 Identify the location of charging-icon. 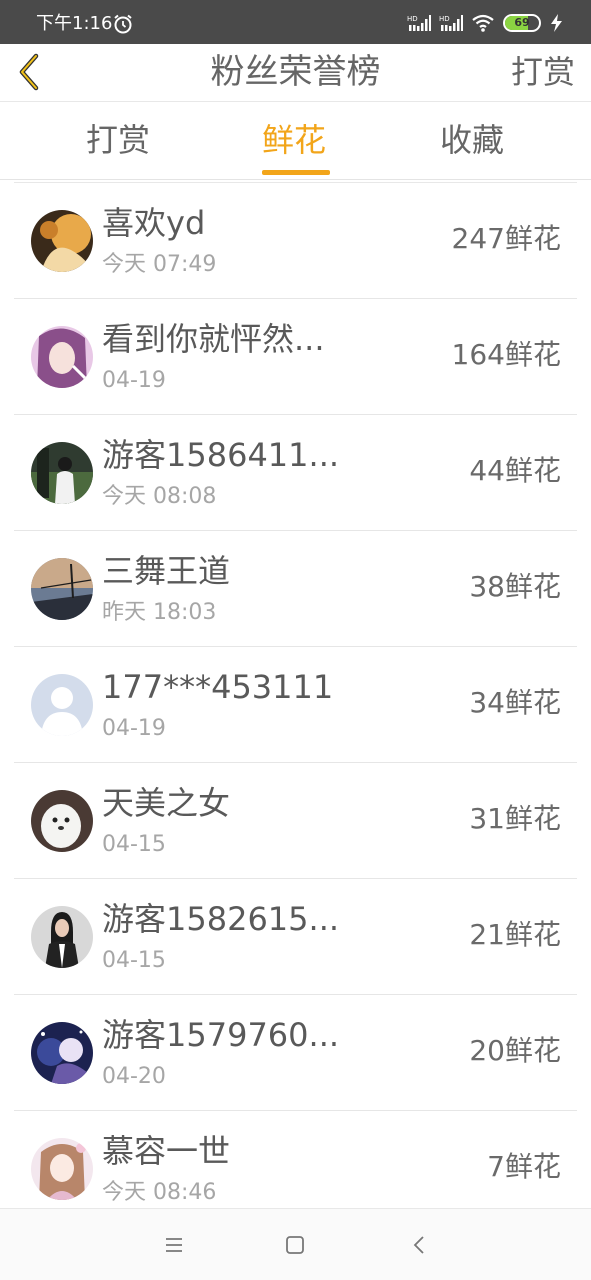
(556, 23).